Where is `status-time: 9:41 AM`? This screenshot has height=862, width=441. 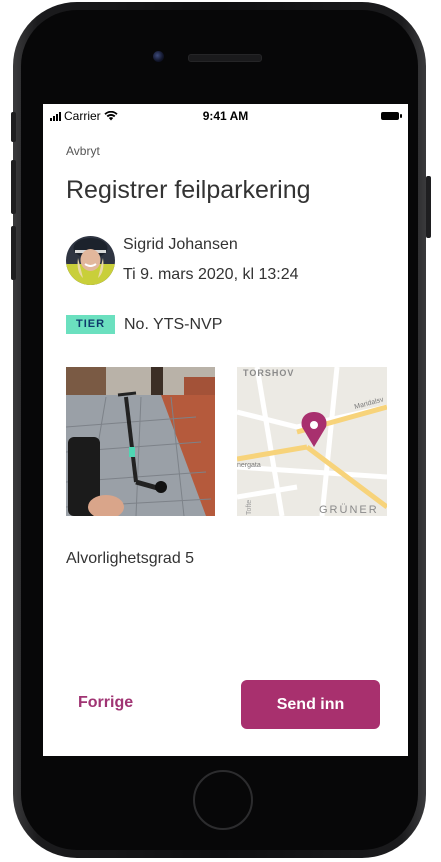
status-time: 9:41 AM is located at coordinates (225, 116).